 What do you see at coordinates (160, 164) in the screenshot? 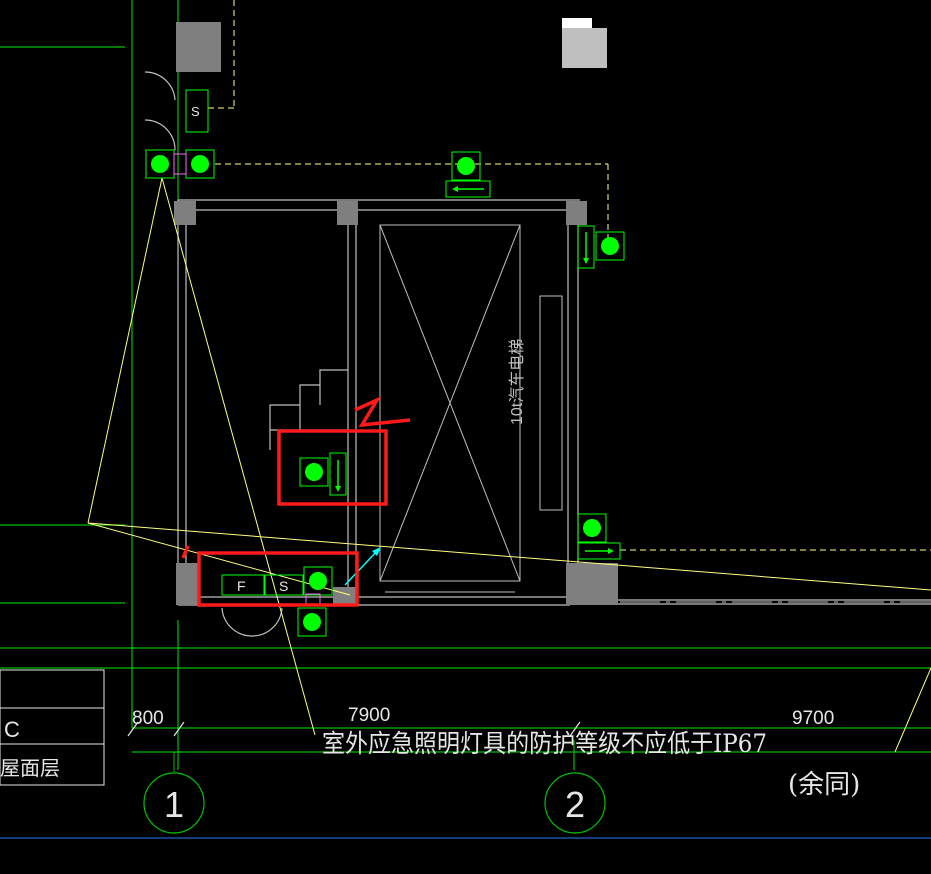
I see `fixture-top-left-a` at bounding box center [160, 164].